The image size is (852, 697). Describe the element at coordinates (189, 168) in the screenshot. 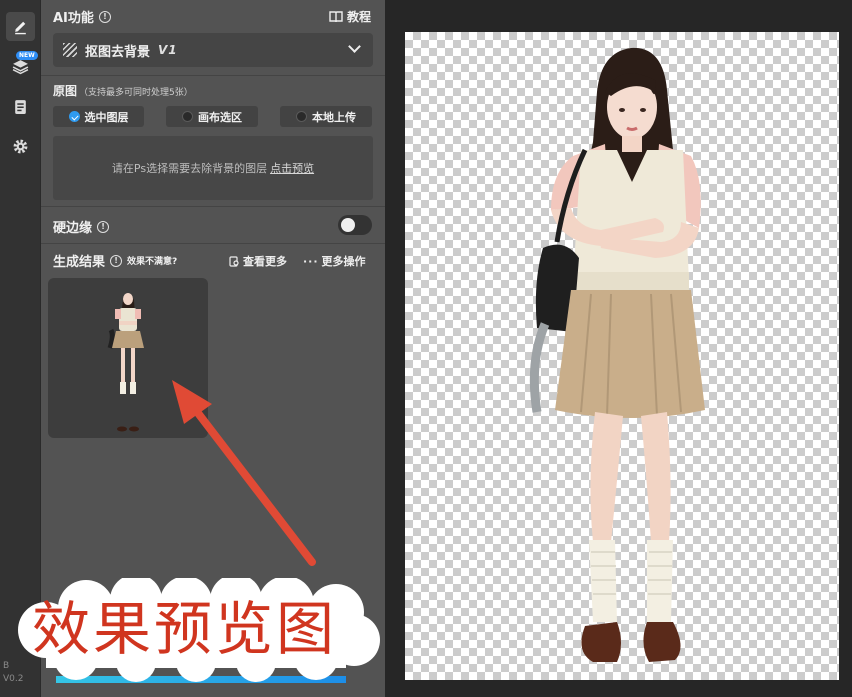

I see `dropzone-text: 请在Ps选择需要去除背景的图层` at that location.